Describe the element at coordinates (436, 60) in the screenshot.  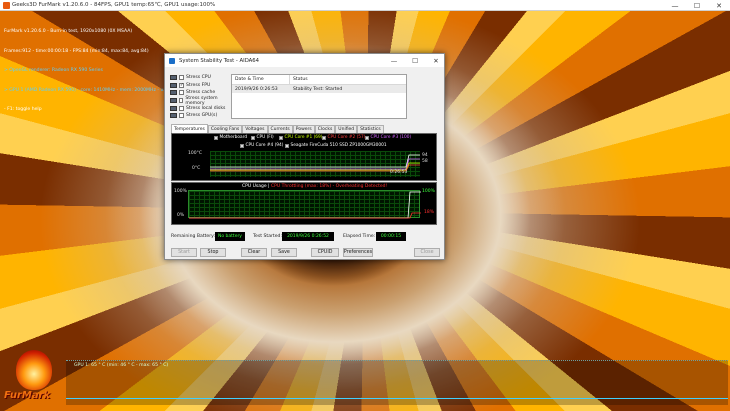
I see `aida-close-button: ✕` at that location.